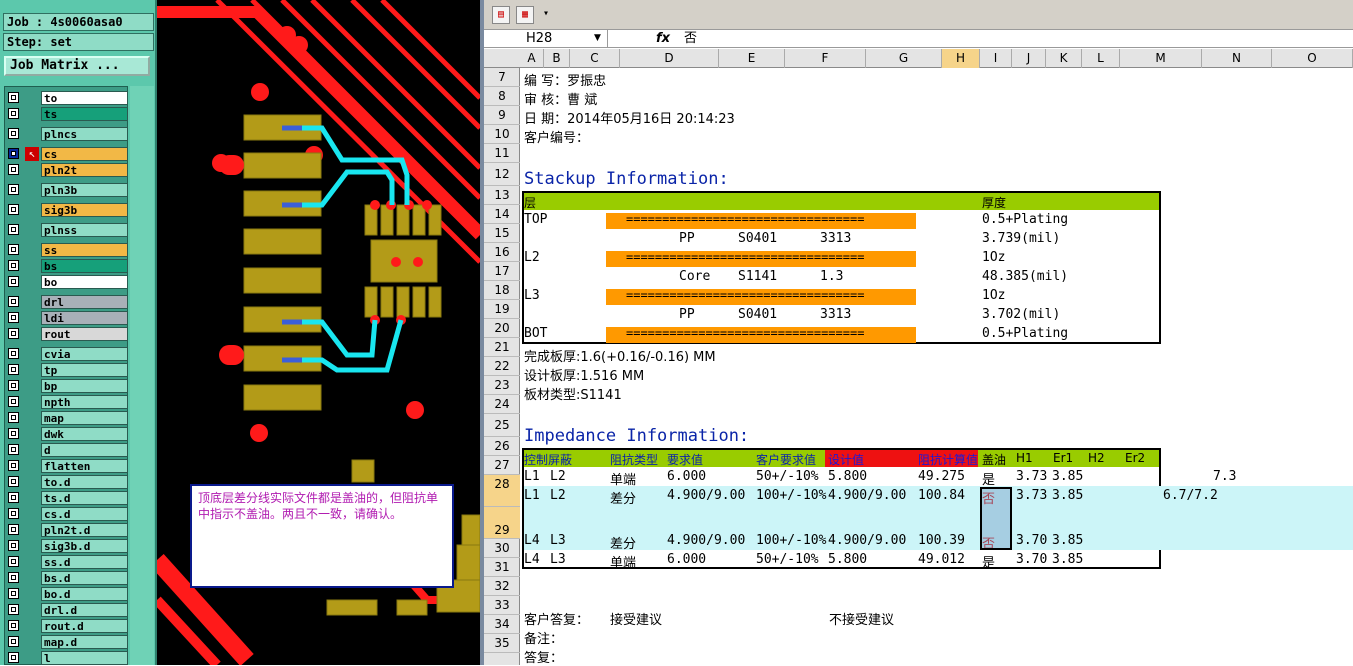  What do you see at coordinates (67, 370) in the screenshot?
I see `layer-row: tp` at bounding box center [67, 370].